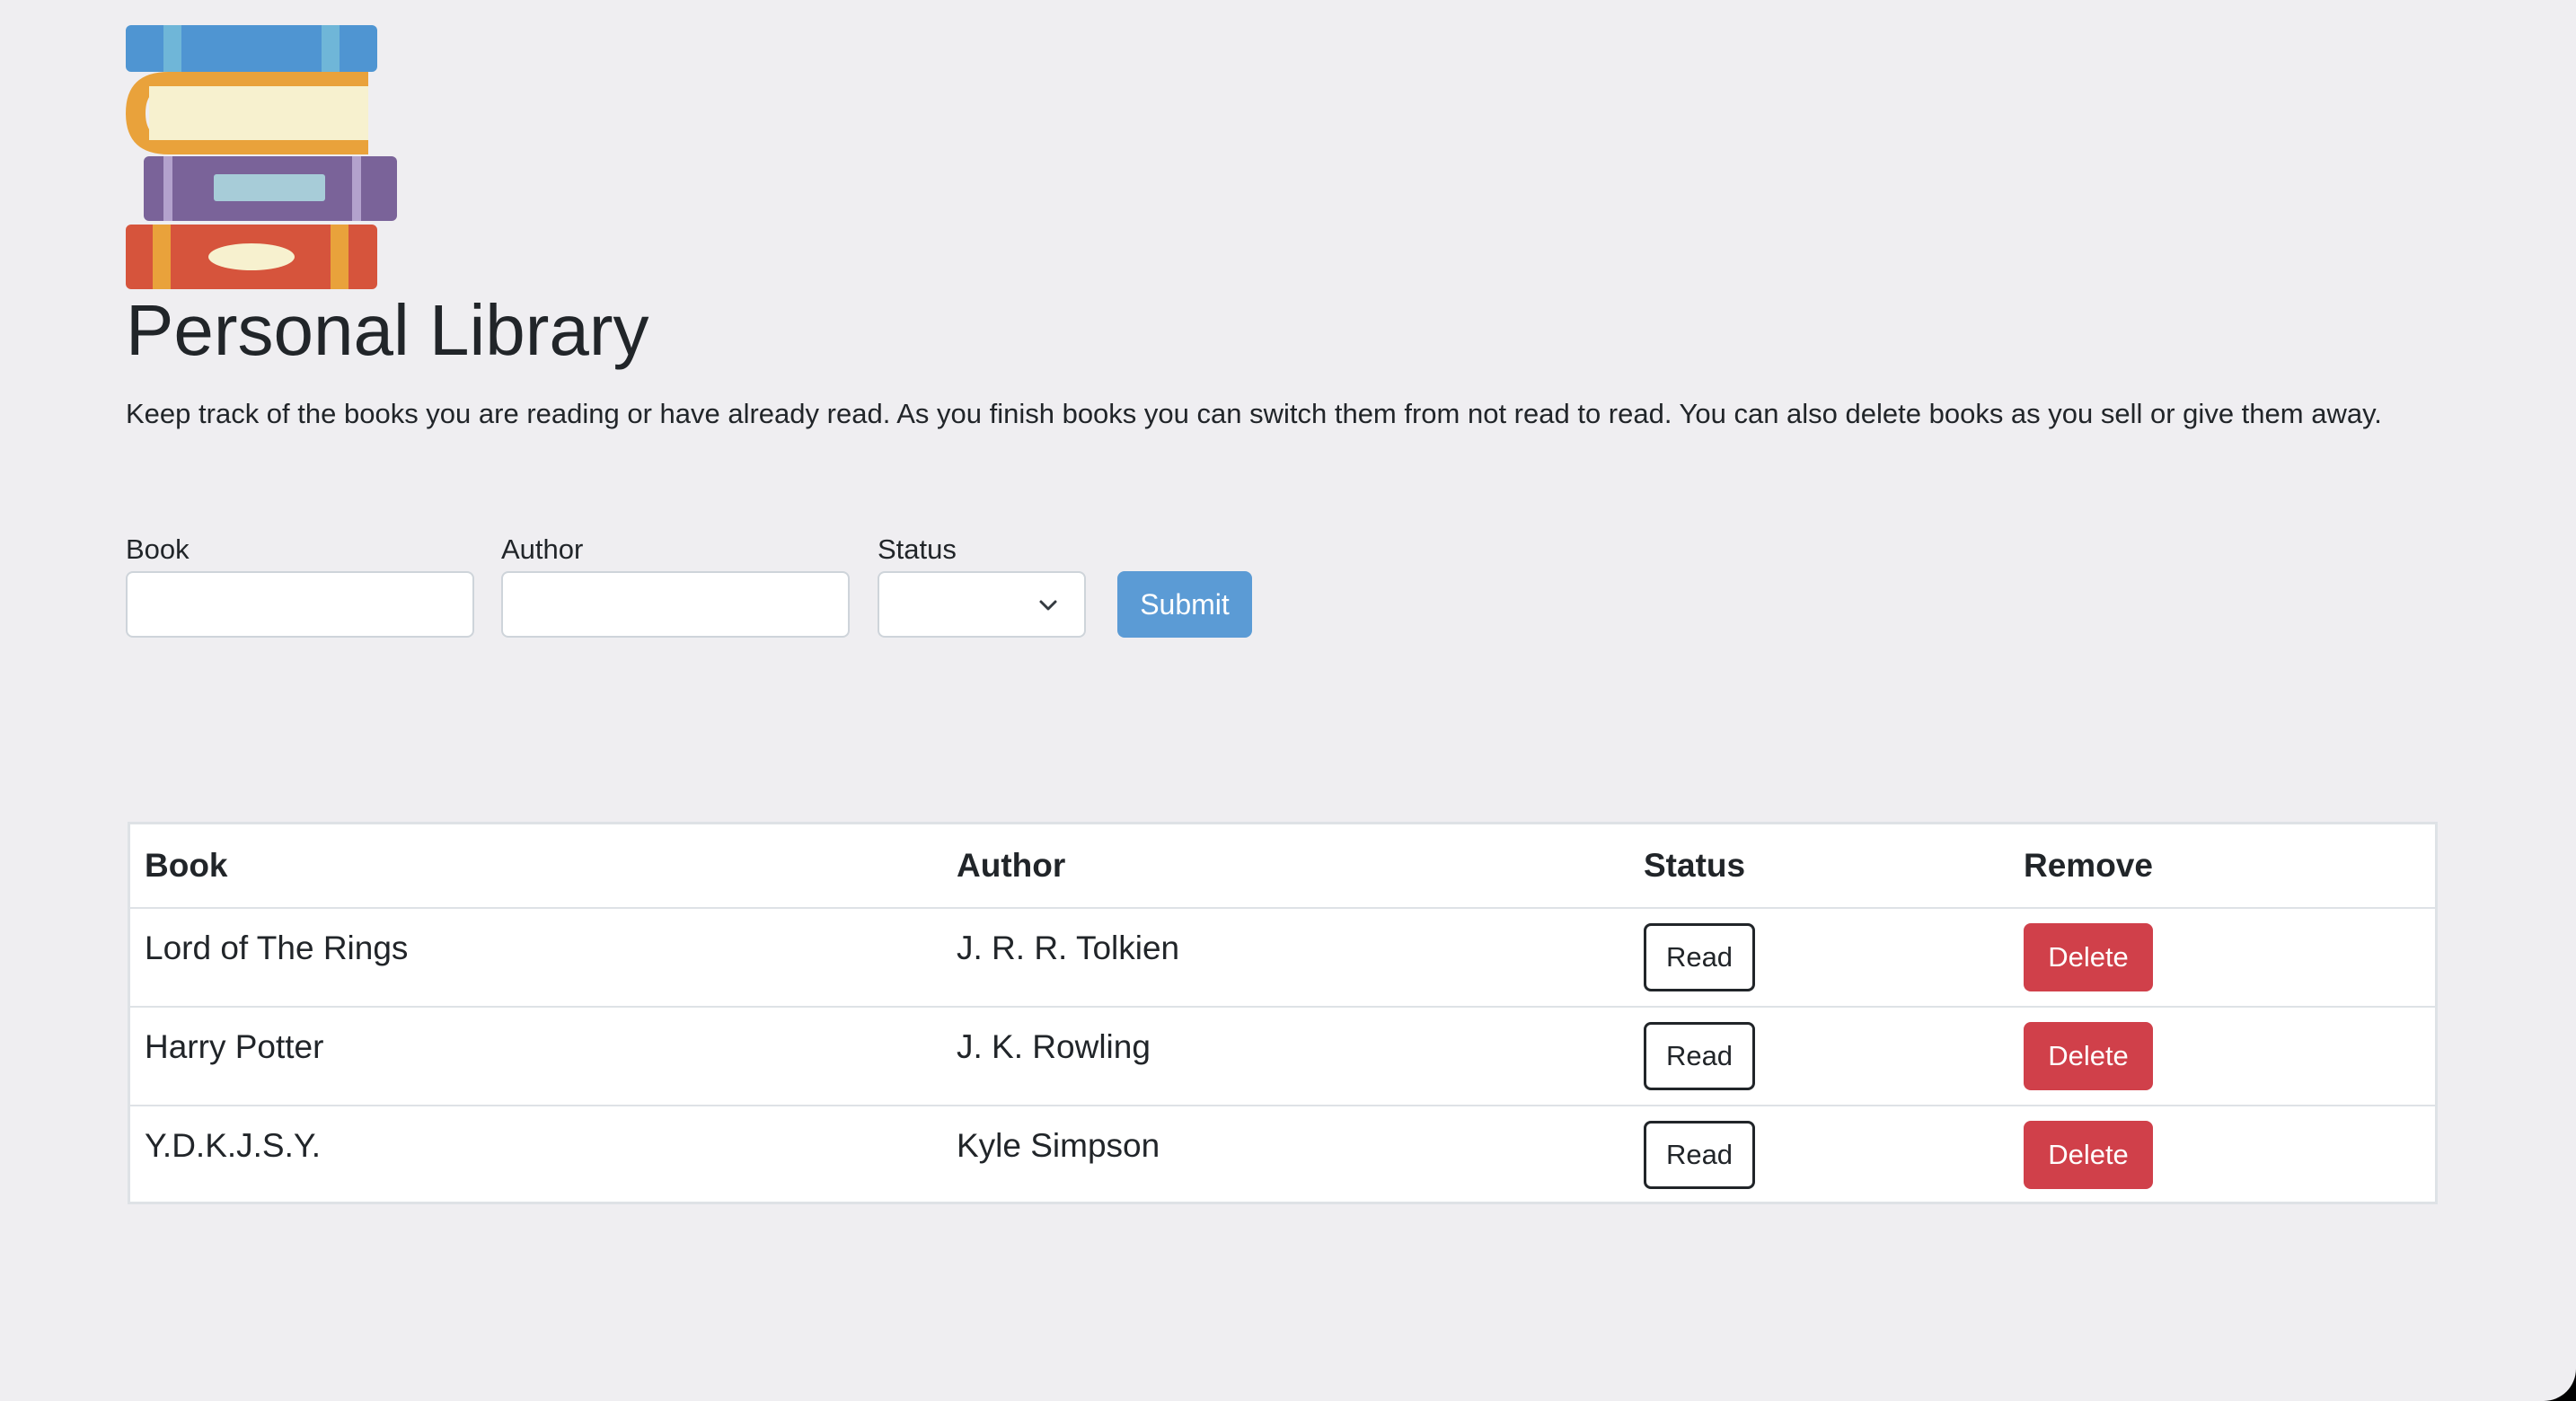  What do you see at coordinates (1054, 1046) in the screenshot?
I see `author-cell: J. K. Rowling` at bounding box center [1054, 1046].